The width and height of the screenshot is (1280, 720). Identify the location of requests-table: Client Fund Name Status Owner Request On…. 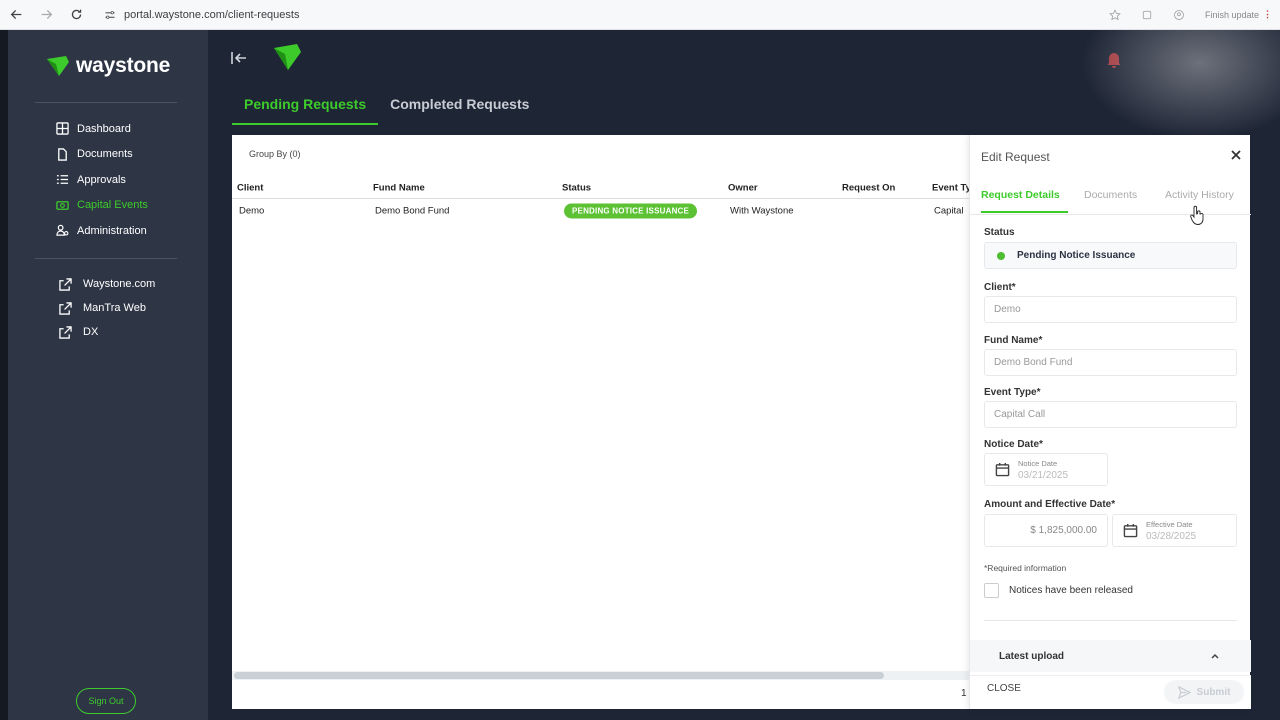
(602, 200).